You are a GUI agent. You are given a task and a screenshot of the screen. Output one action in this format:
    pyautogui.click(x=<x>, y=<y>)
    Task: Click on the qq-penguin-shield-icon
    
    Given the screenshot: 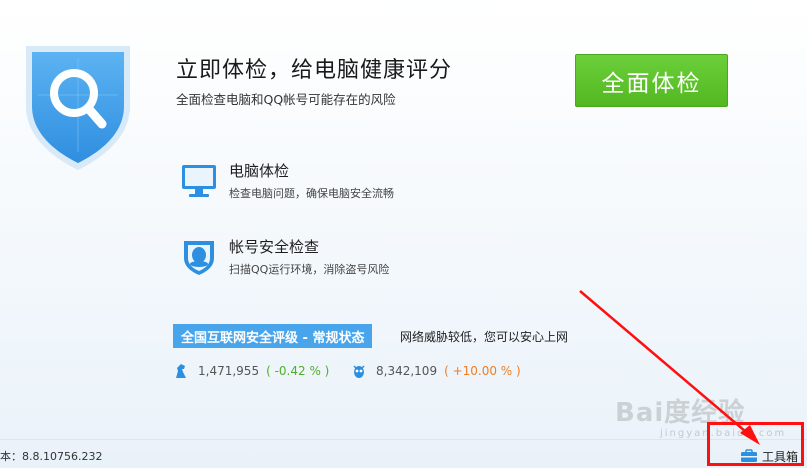 What is the action you would take?
    pyautogui.click(x=199, y=258)
    